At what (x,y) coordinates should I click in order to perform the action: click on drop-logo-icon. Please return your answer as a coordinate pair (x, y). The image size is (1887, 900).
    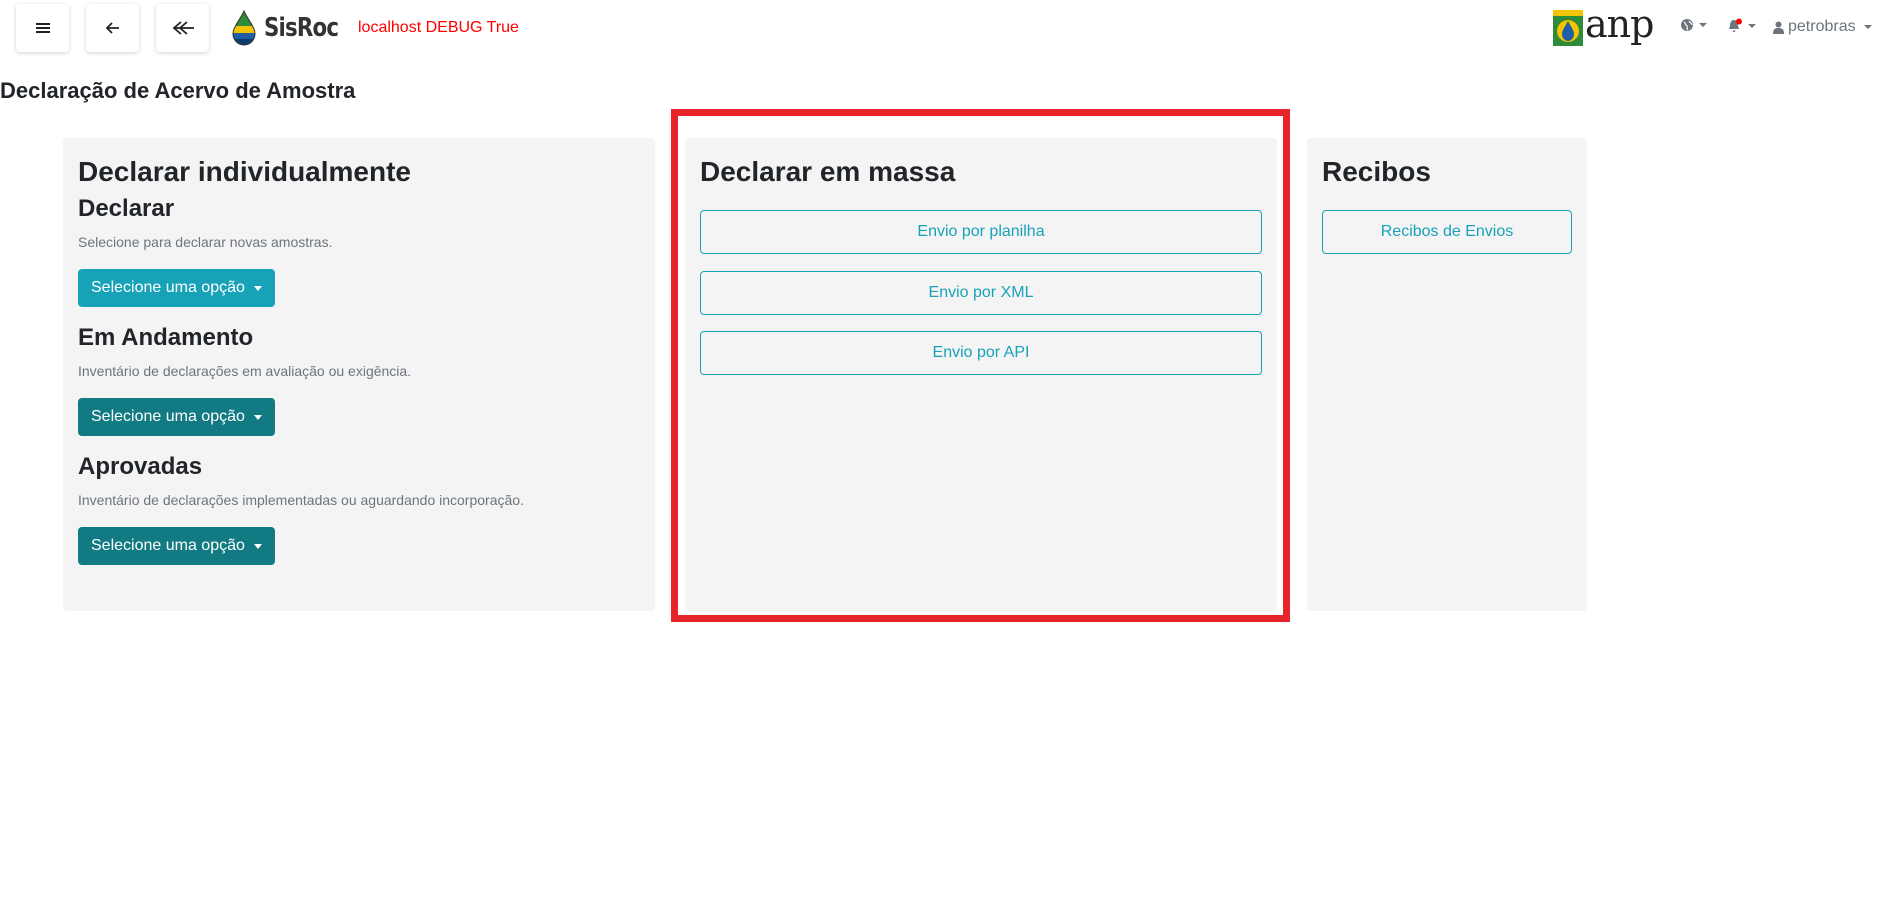
    Looking at the image, I should click on (244, 28).